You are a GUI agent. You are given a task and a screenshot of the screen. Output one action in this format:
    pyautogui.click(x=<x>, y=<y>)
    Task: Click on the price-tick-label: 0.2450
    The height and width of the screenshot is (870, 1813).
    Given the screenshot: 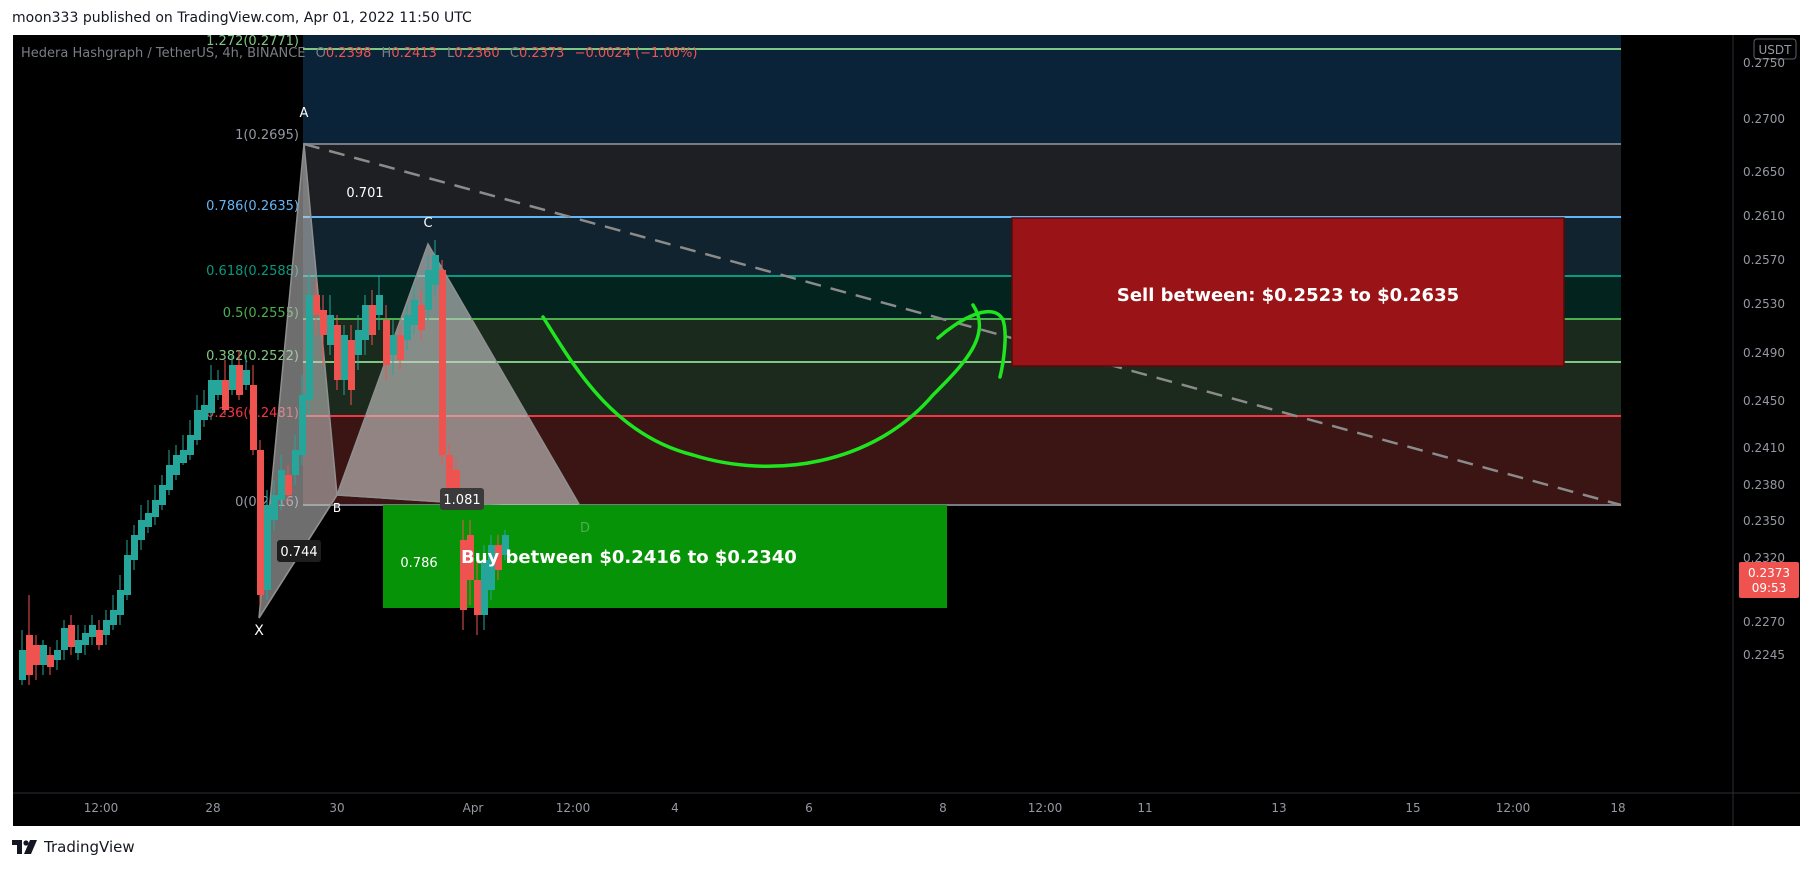 What is the action you would take?
    pyautogui.click(x=1764, y=401)
    